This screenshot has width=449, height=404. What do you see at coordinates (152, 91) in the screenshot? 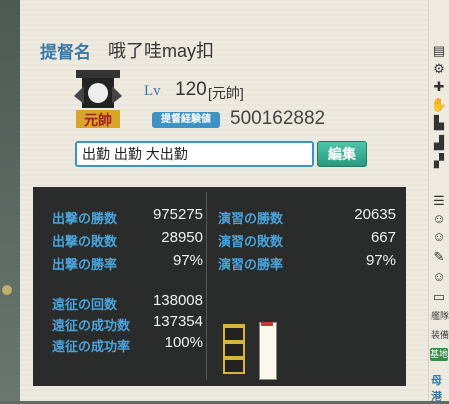
I see `level-label: Lv` at bounding box center [152, 91].